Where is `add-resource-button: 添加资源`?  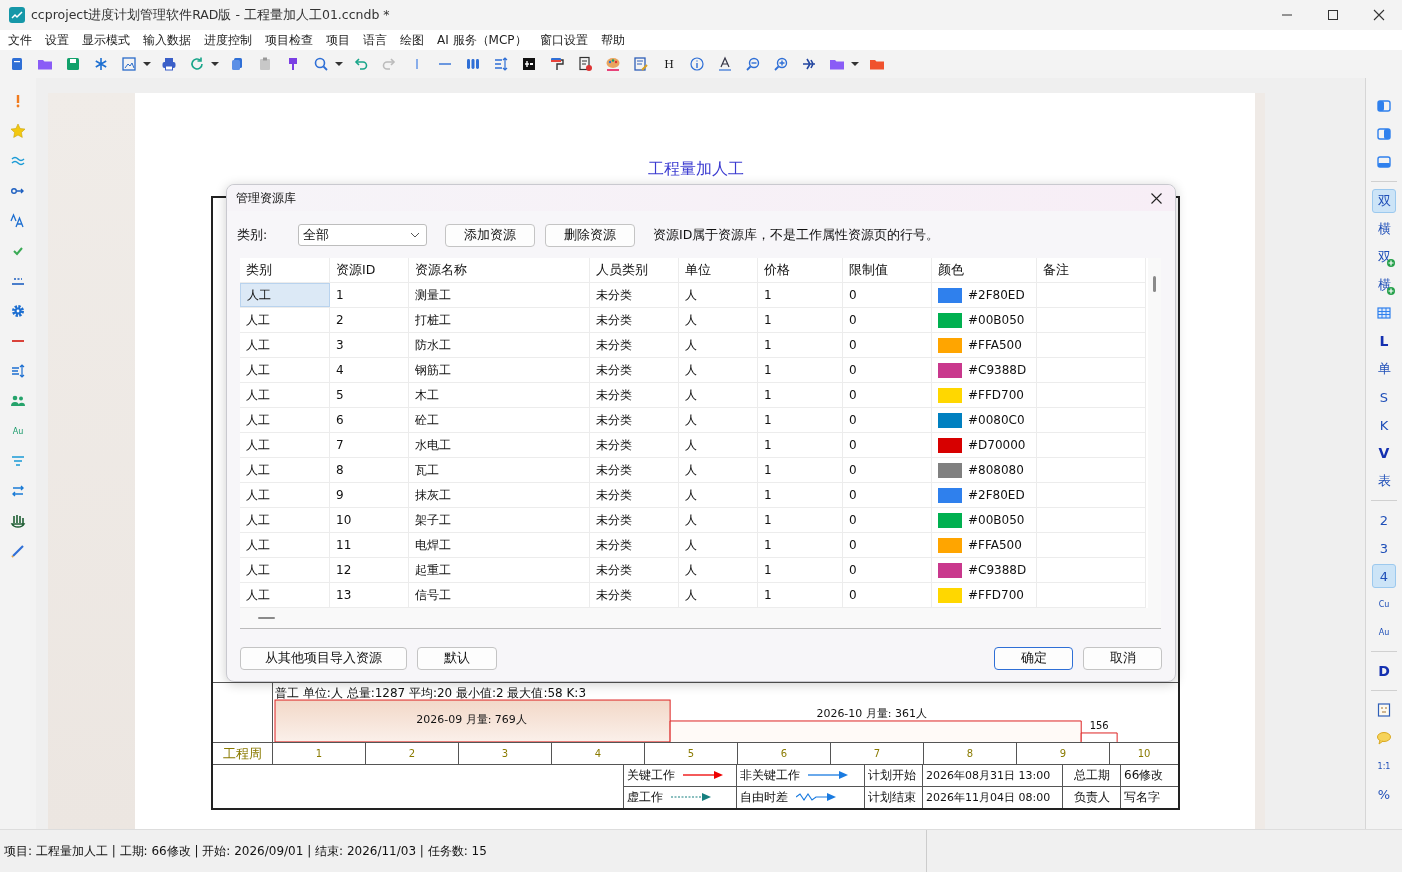 add-resource-button: 添加资源 is located at coordinates (490, 235).